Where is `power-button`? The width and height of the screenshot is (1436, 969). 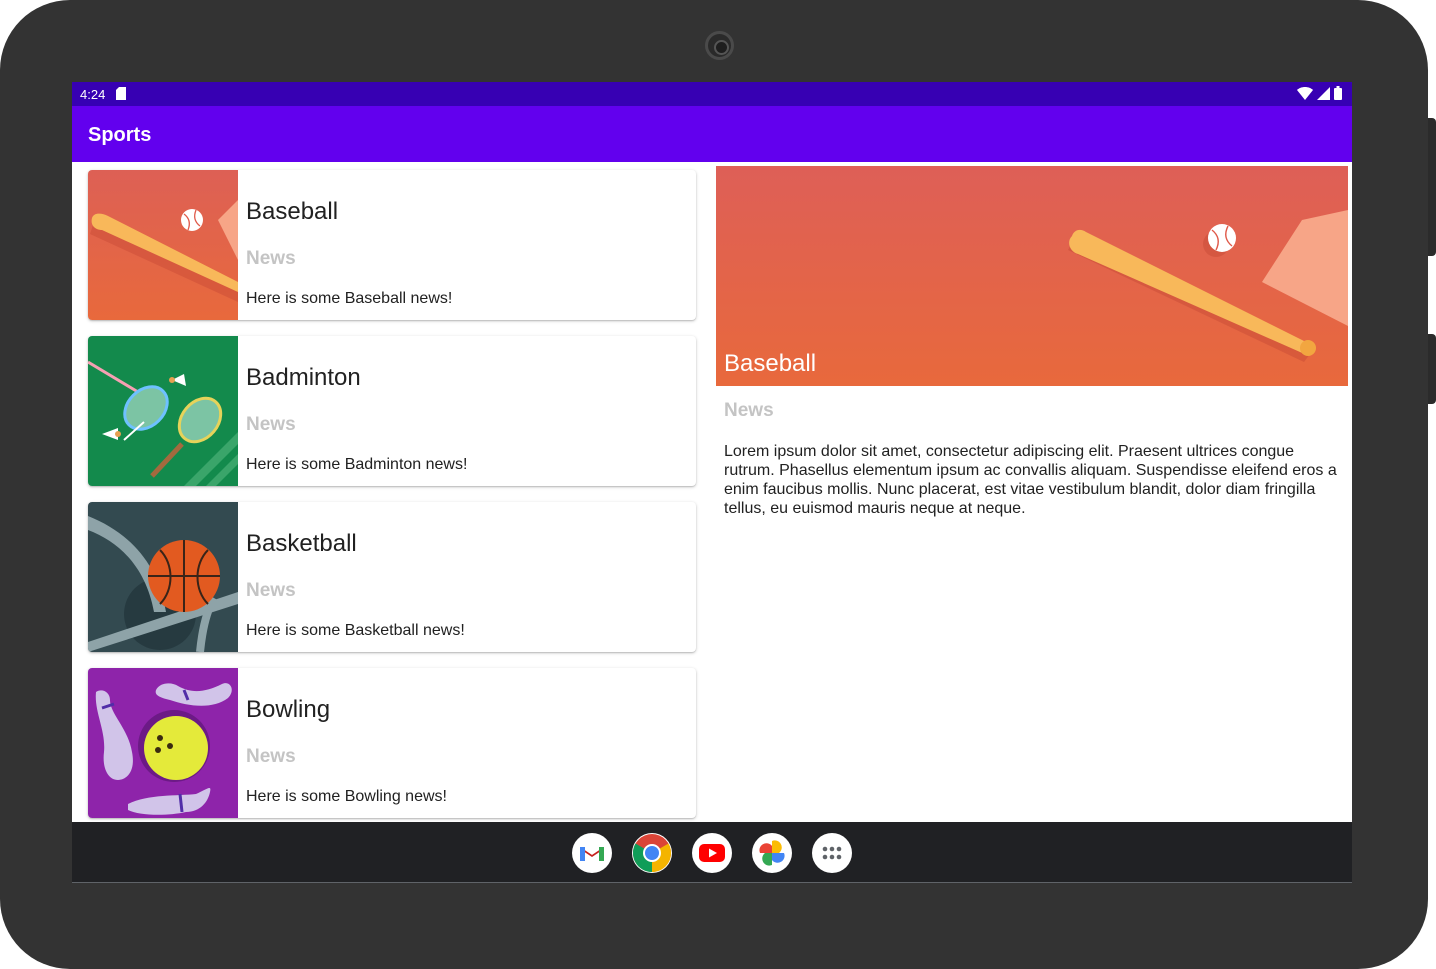
power-button is located at coordinates (1432, 187).